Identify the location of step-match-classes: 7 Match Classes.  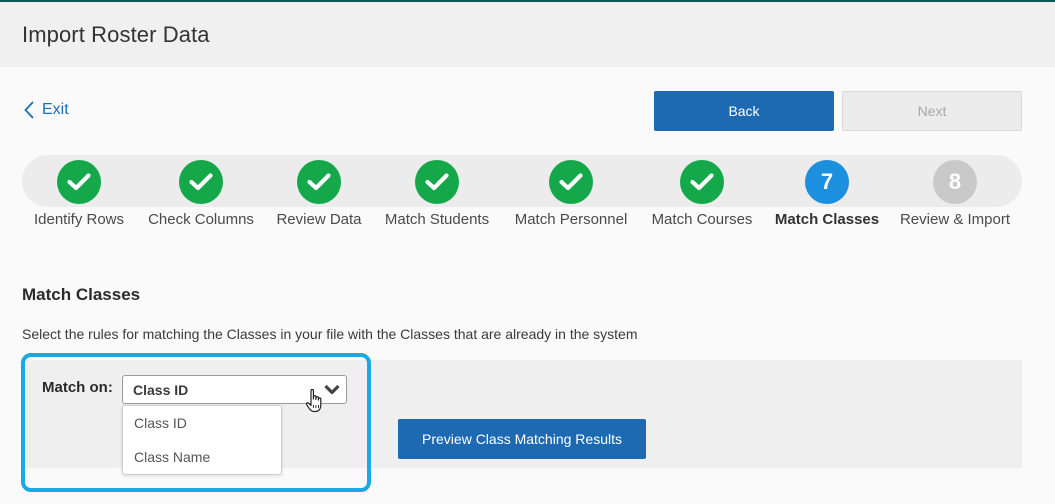
(827, 194).